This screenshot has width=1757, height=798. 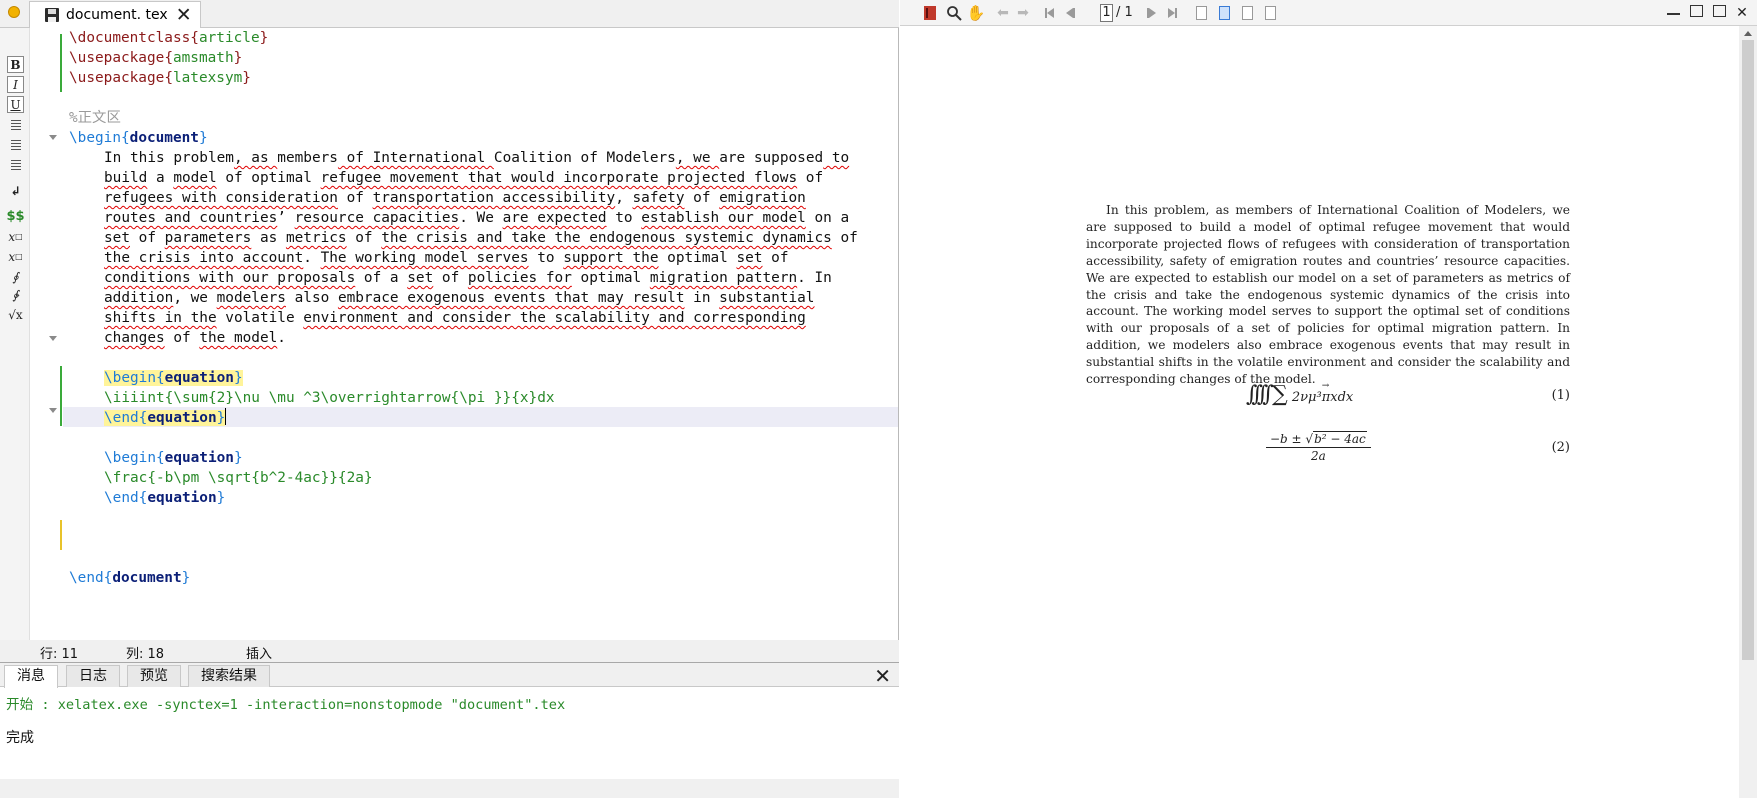 What do you see at coordinates (827, 218) in the screenshot?
I see `plain-text: on a` at bounding box center [827, 218].